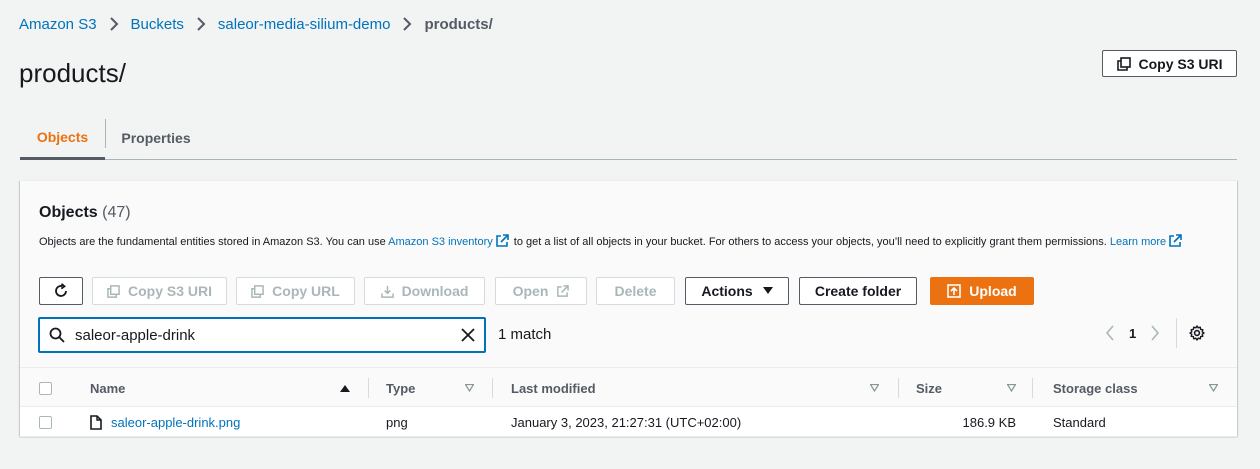 This screenshot has width=1260, height=469. I want to click on column-header-name: Name, so click(222, 388).